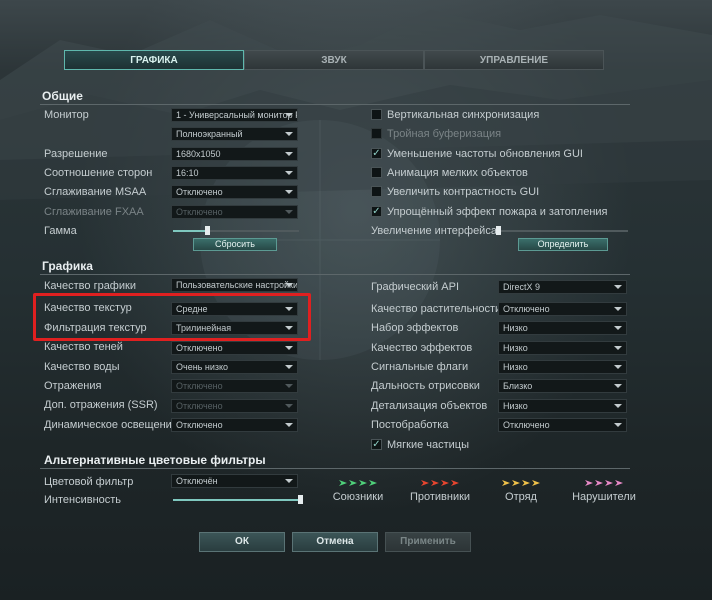 The image size is (712, 600). I want to click on draw-distance-value: Близко, so click(518, 386).